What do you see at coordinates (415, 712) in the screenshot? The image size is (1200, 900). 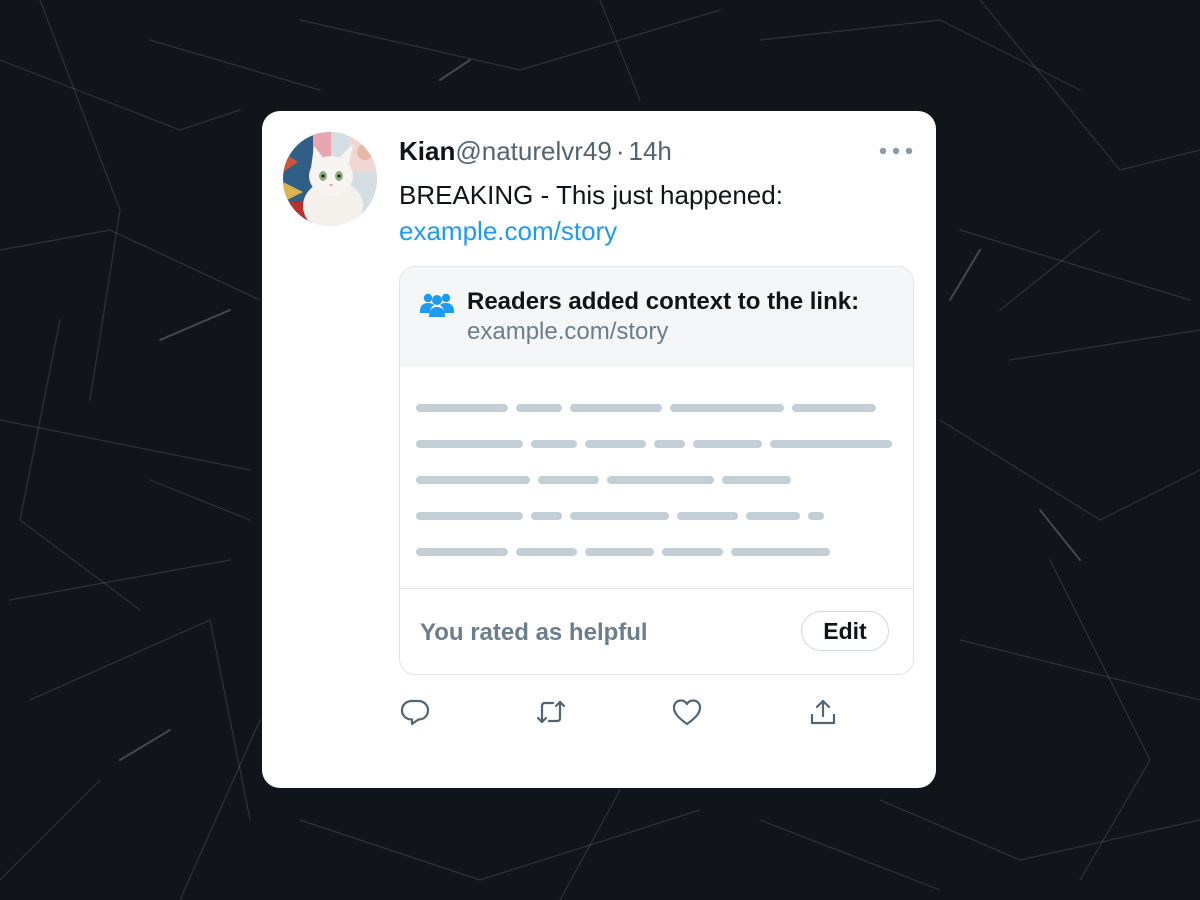 I see `reply-icon` at bounding box center [415, 712].